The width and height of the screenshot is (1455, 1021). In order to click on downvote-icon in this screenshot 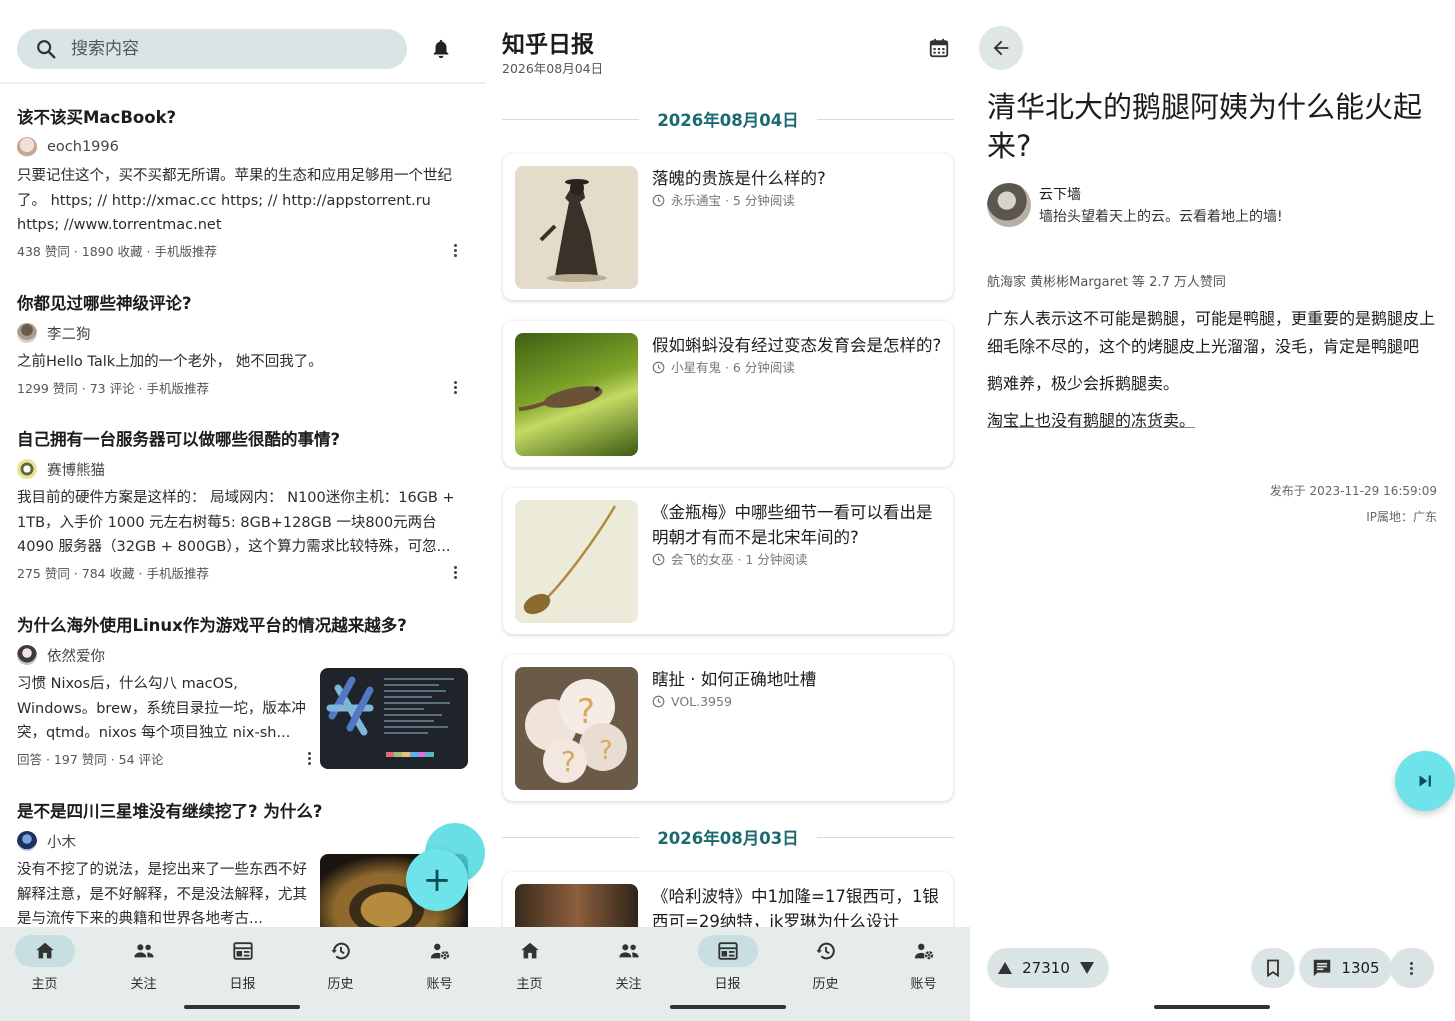, I will do `click(1087, 968)`.